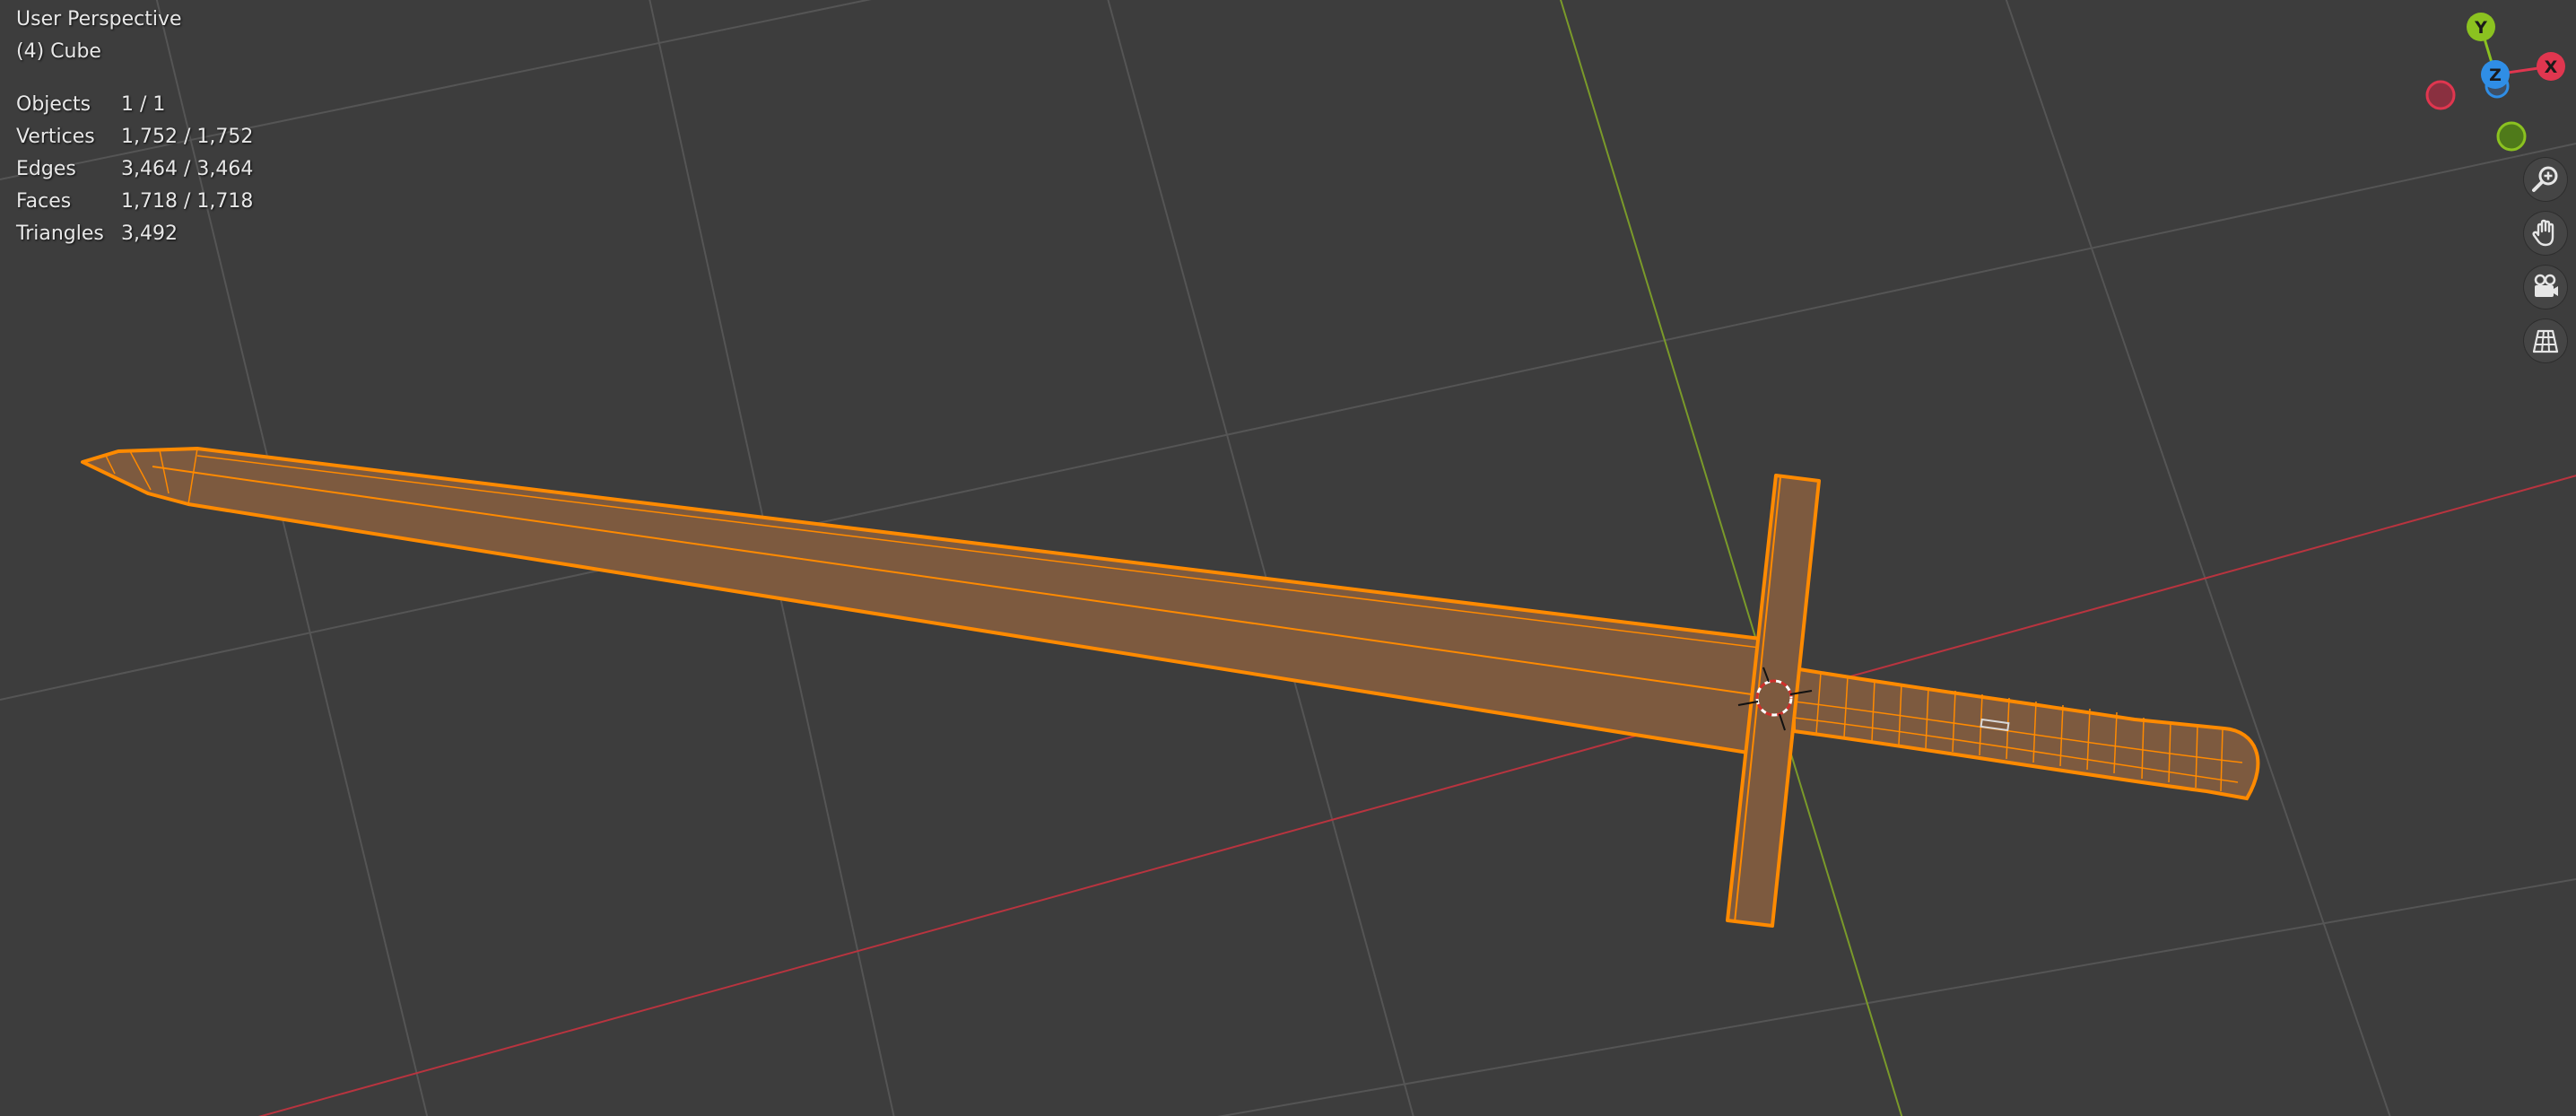 Image resolution: width=2576 pixels, height=1116 pixels. What do you see at coordinates (60, 234) in the screenshot?
I see `stats-label: Triangles` at bounding box center [60, 234].